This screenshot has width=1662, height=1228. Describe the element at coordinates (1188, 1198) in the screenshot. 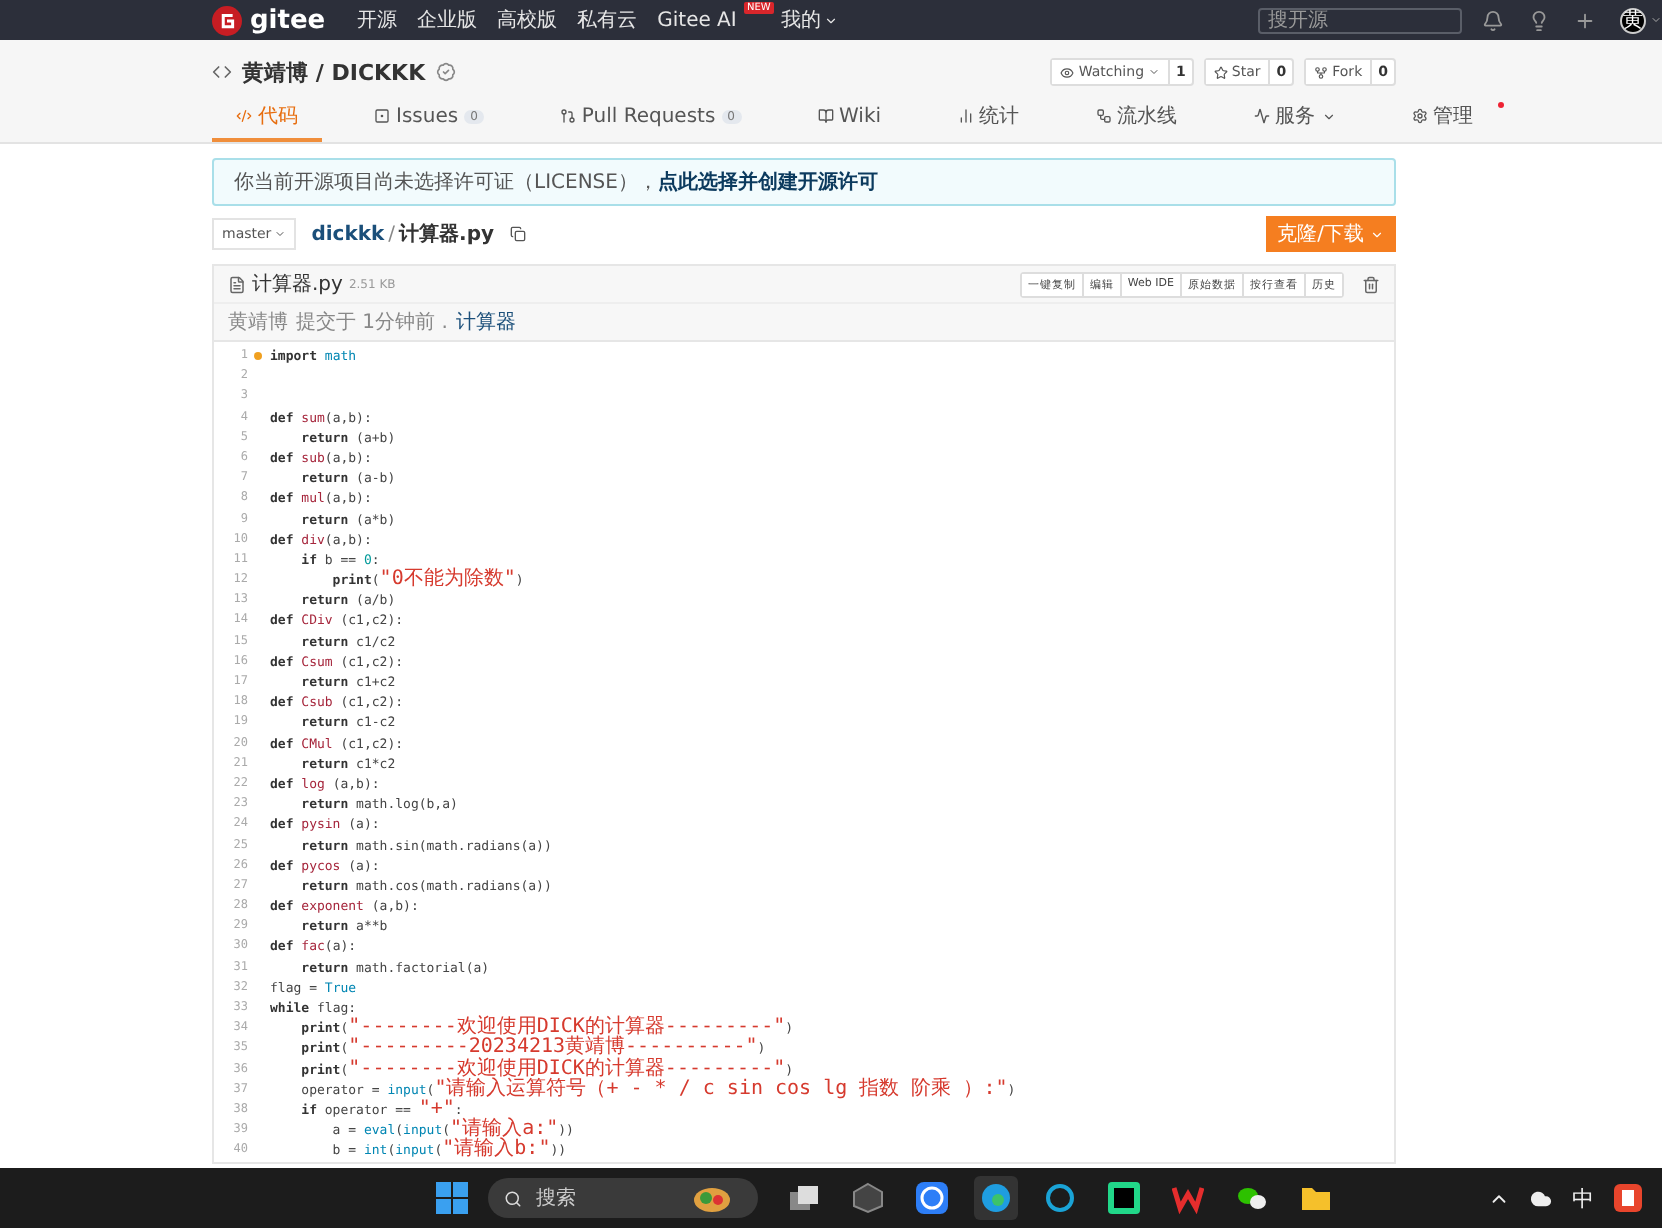

I see `w-app-icon` at that location.